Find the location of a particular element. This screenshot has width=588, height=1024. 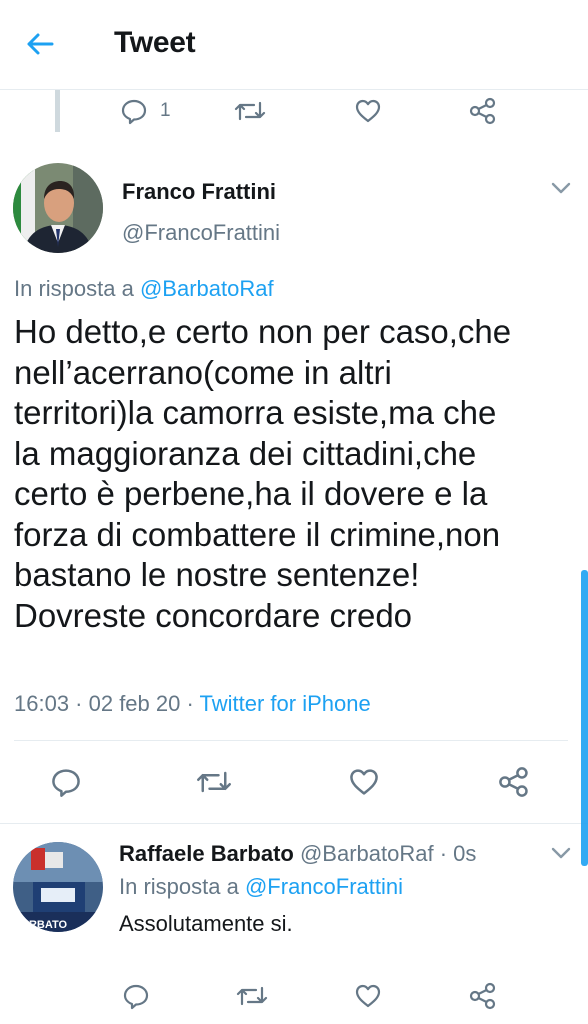

avatar is located at coordinates (58, 208).